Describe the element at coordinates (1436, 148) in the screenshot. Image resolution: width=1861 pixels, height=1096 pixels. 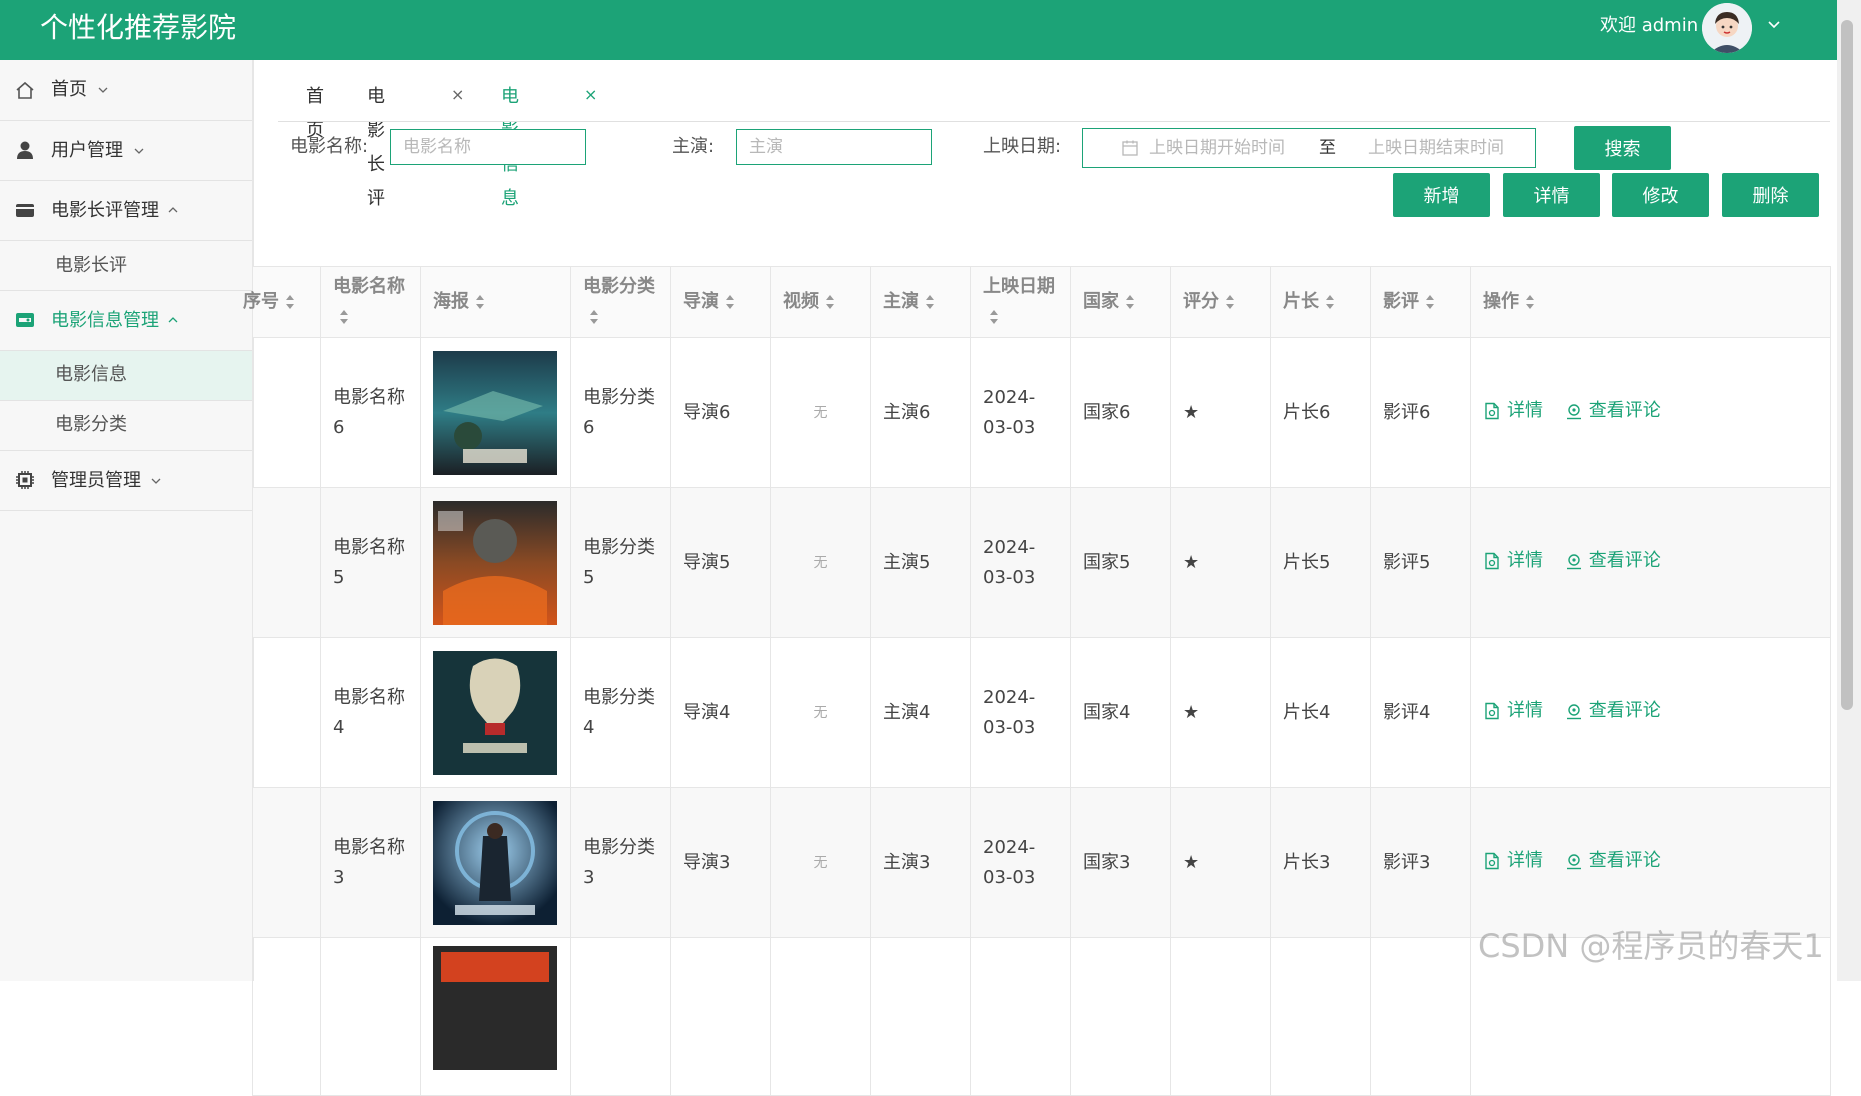
I see `date-end-placeholder: 上映日期结束时间` at that location.